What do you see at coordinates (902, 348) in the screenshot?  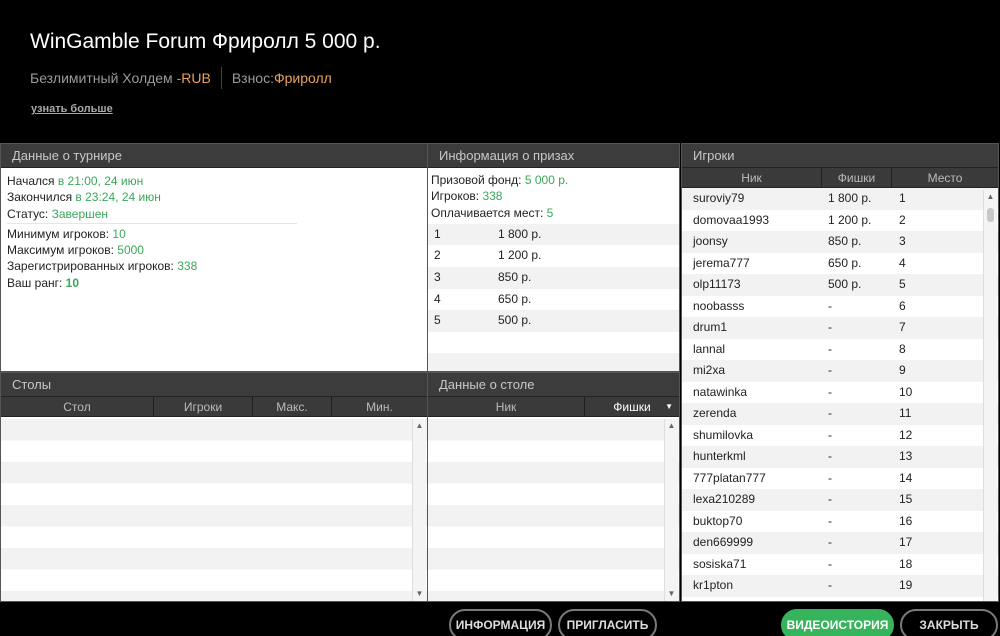 I see `player-place: 8` at bounding box center [902, 348].